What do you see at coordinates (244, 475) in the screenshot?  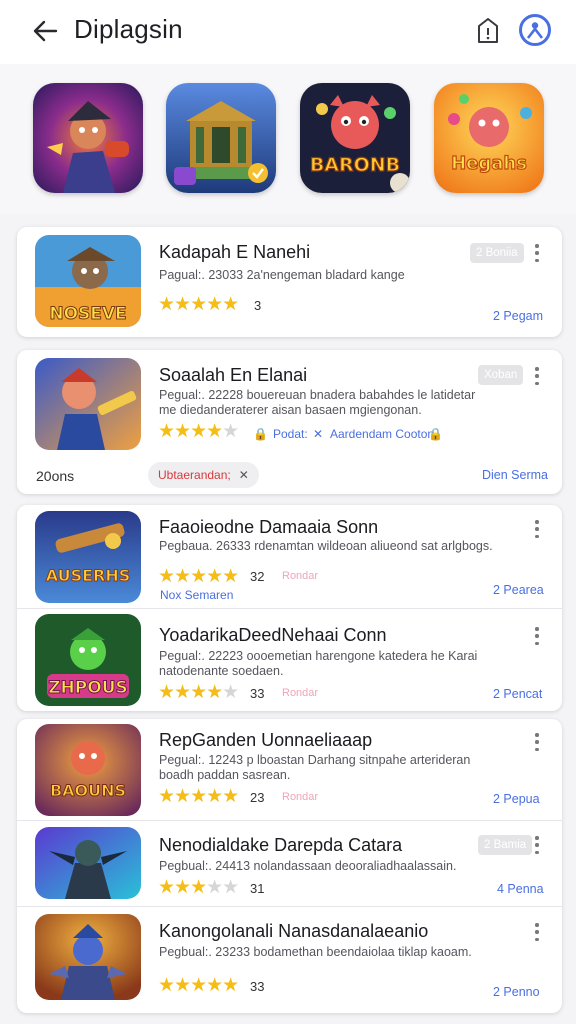 I see `chip-close-icon: ✕` at bounding box center [244, 475].